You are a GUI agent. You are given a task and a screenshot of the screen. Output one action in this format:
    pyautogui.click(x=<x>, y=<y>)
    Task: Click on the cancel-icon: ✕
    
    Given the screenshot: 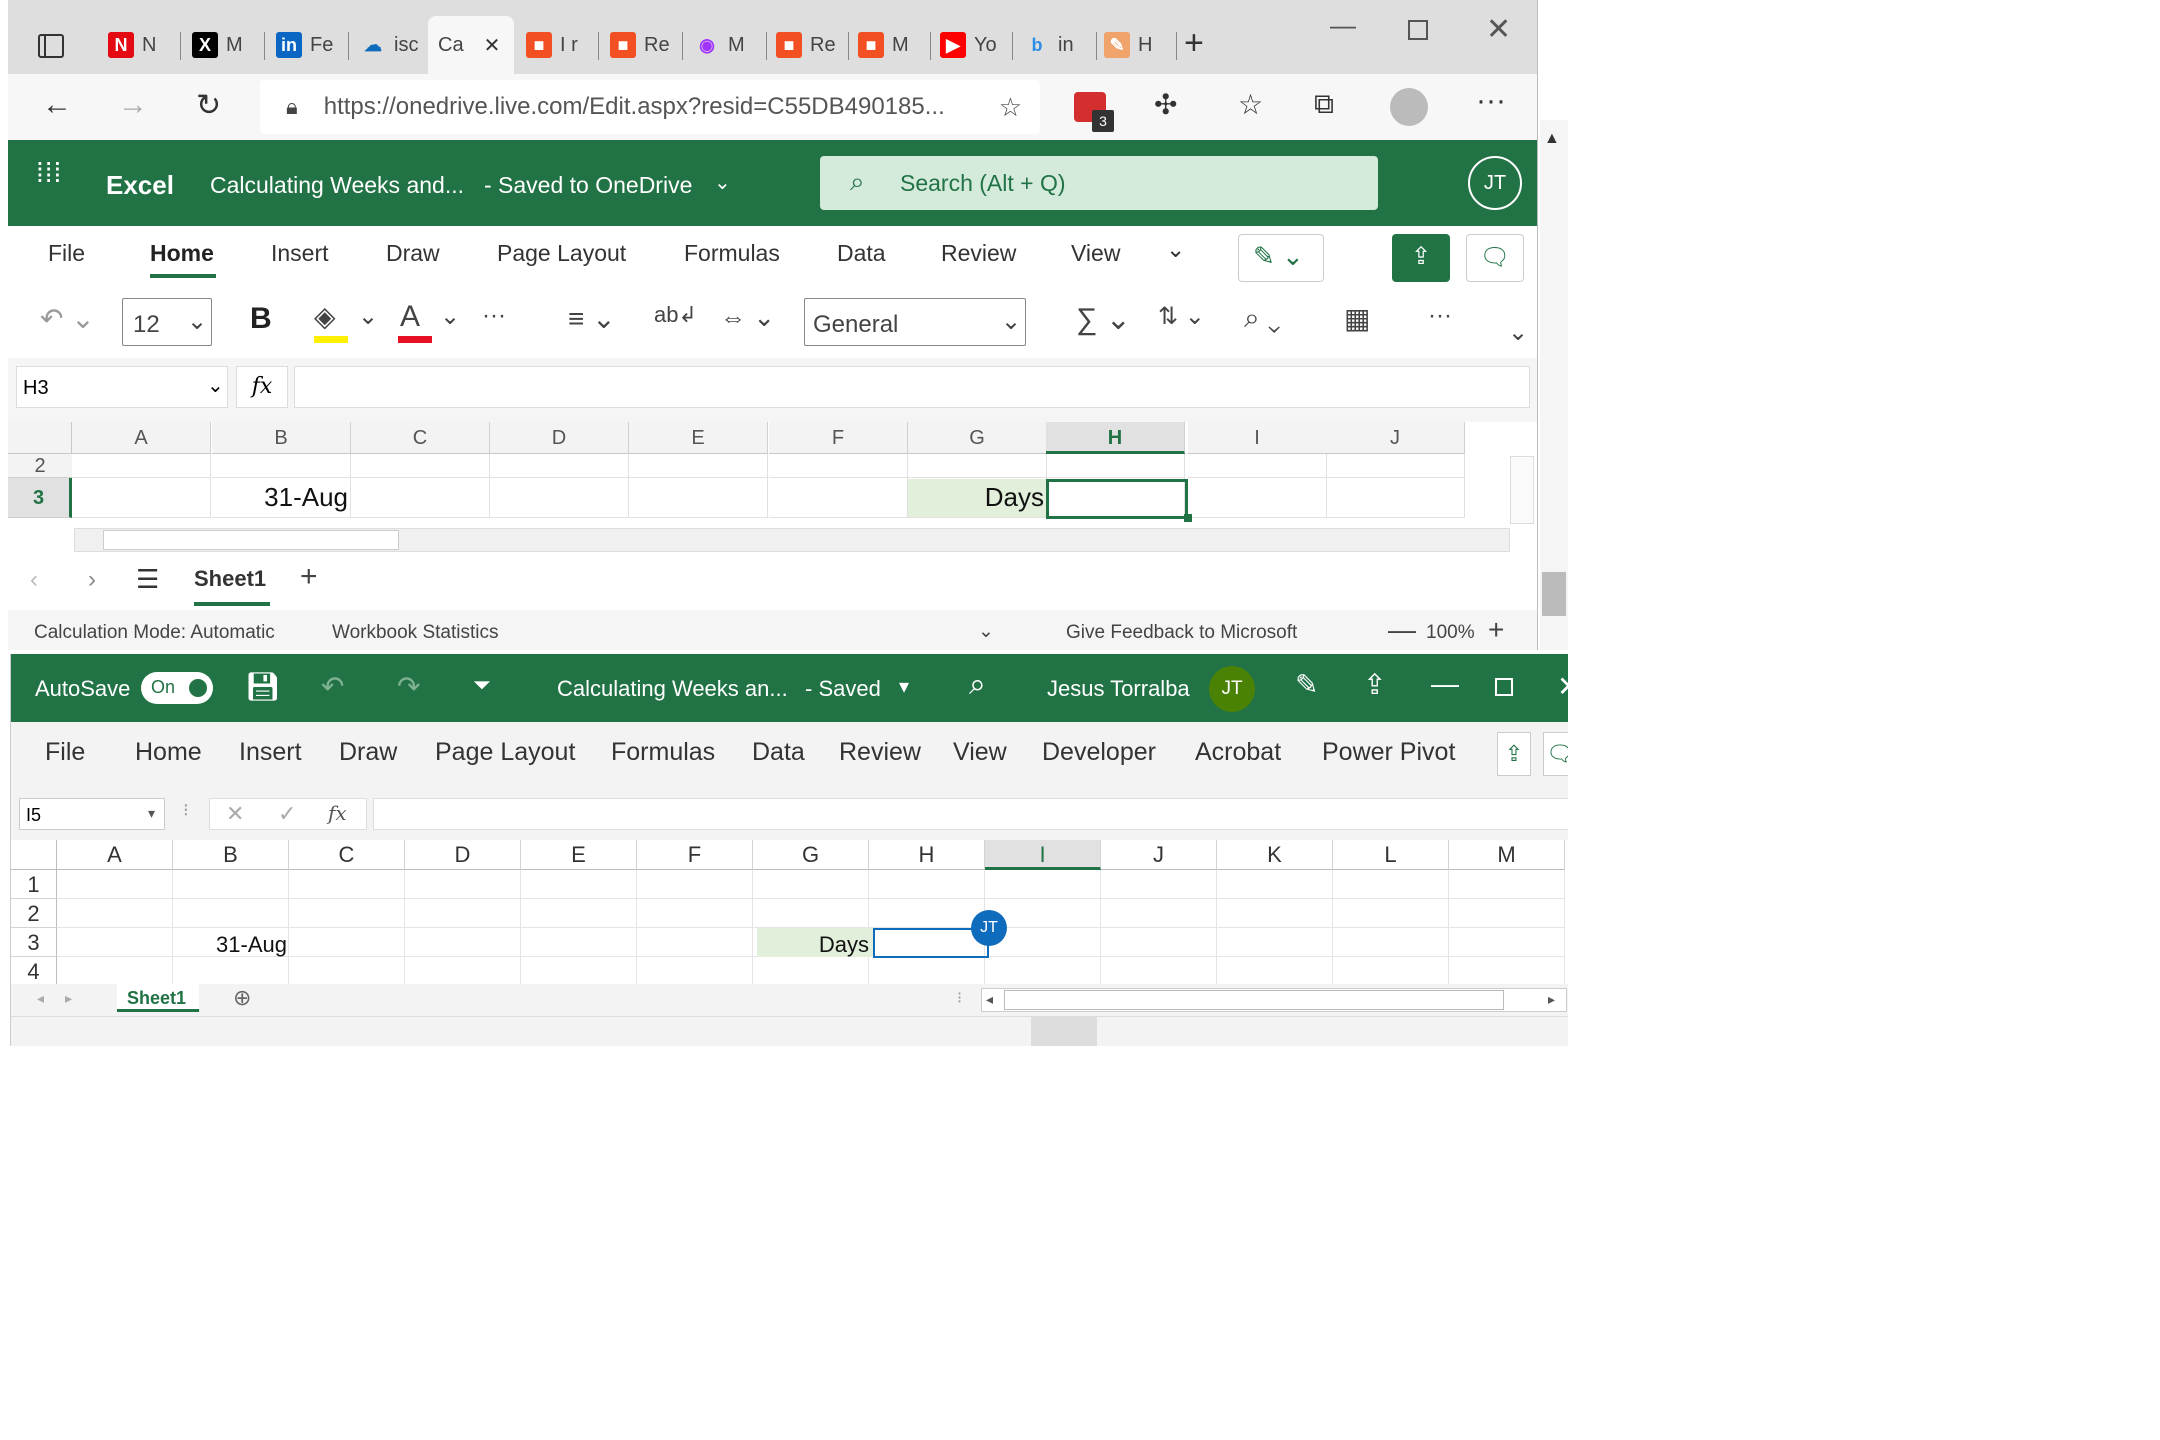 What is the action you would take?
    pyautogui.click(x=235, y=814)
    